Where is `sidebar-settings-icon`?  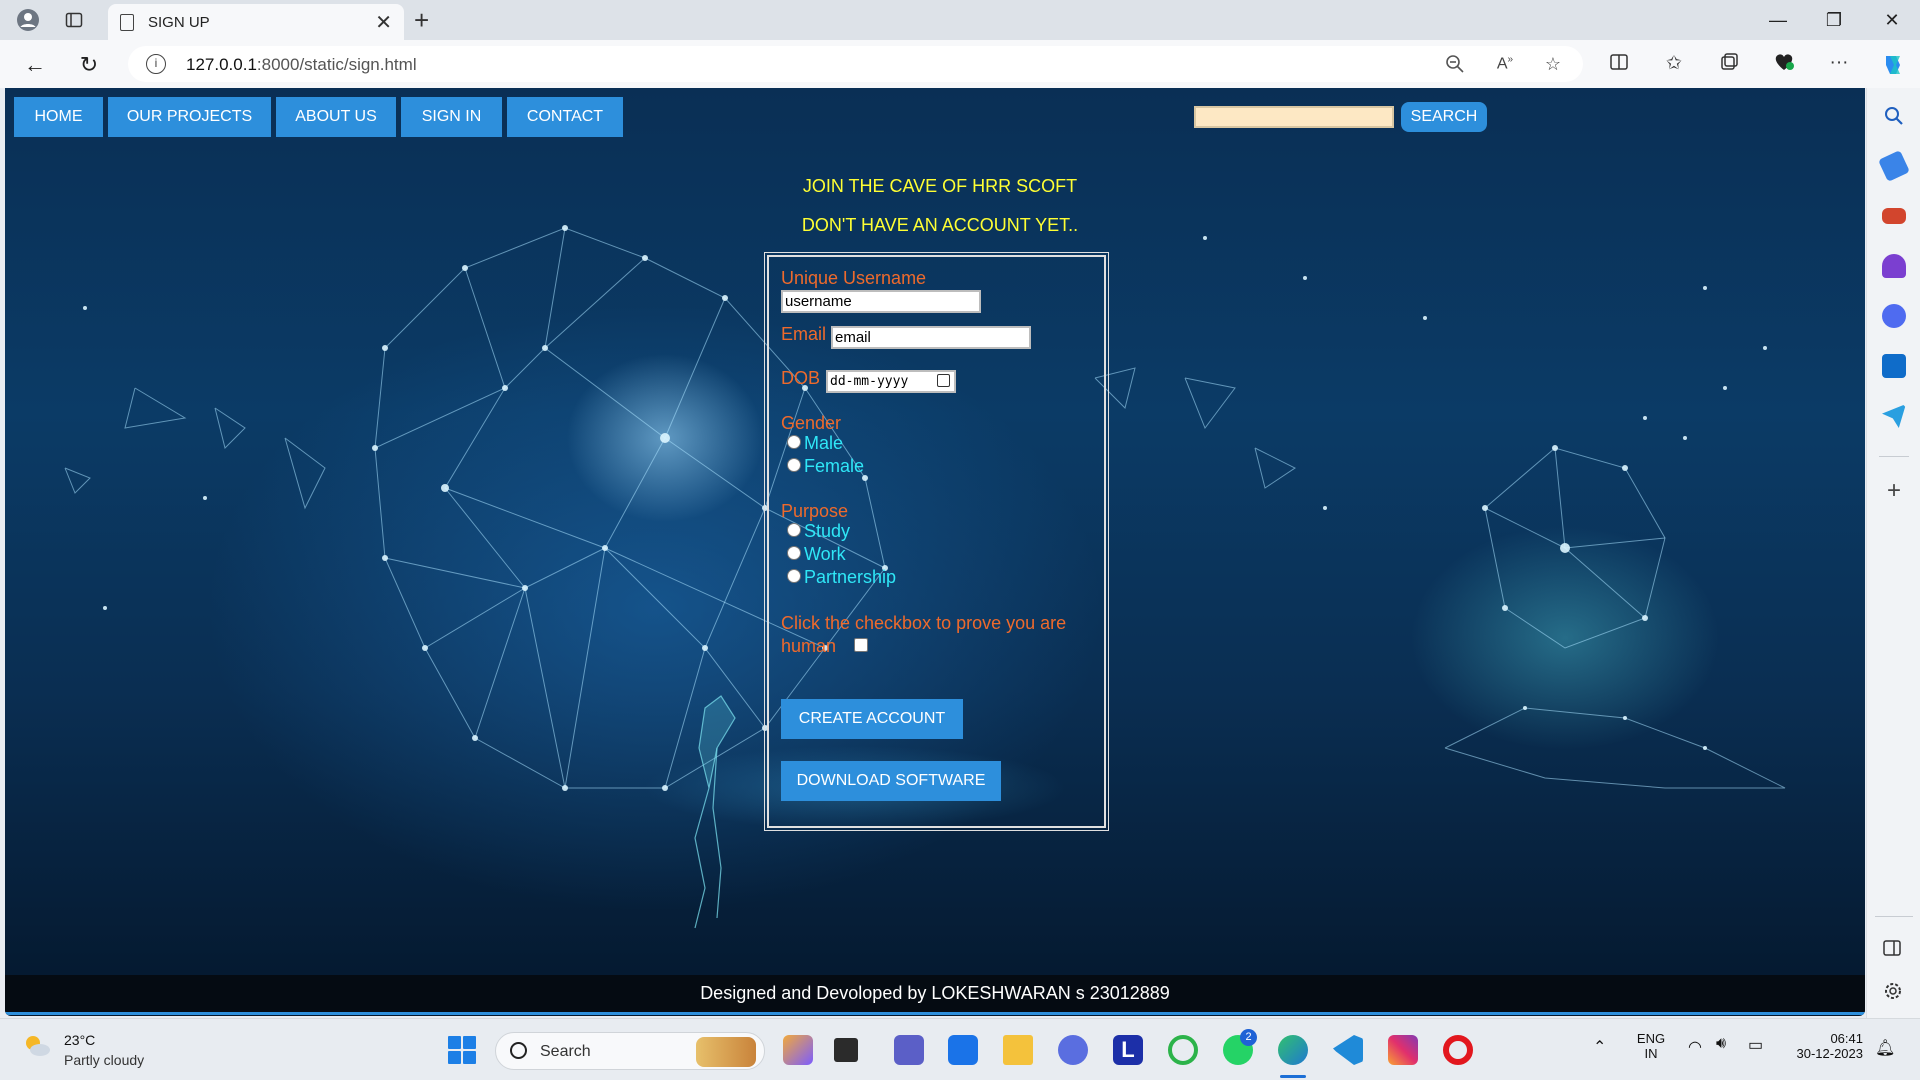 sidebar-settings-icon is located at coordinates (1894, 992).